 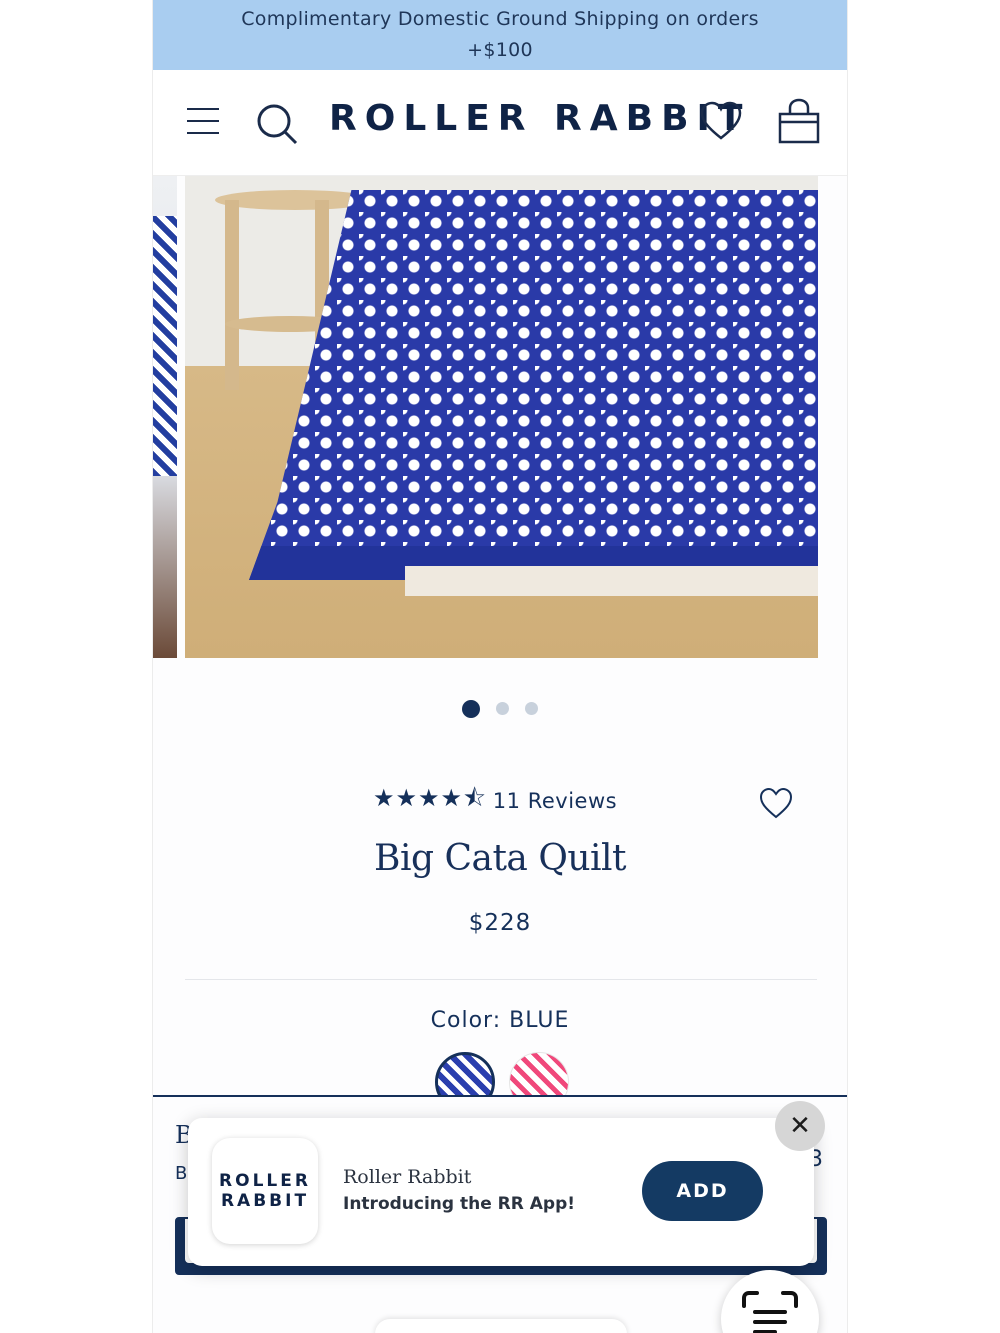 What do you see at coordinates (702, 1191) in the screenshot?
I see `add-app-button: ADD` at bounding box center [702, 1191].